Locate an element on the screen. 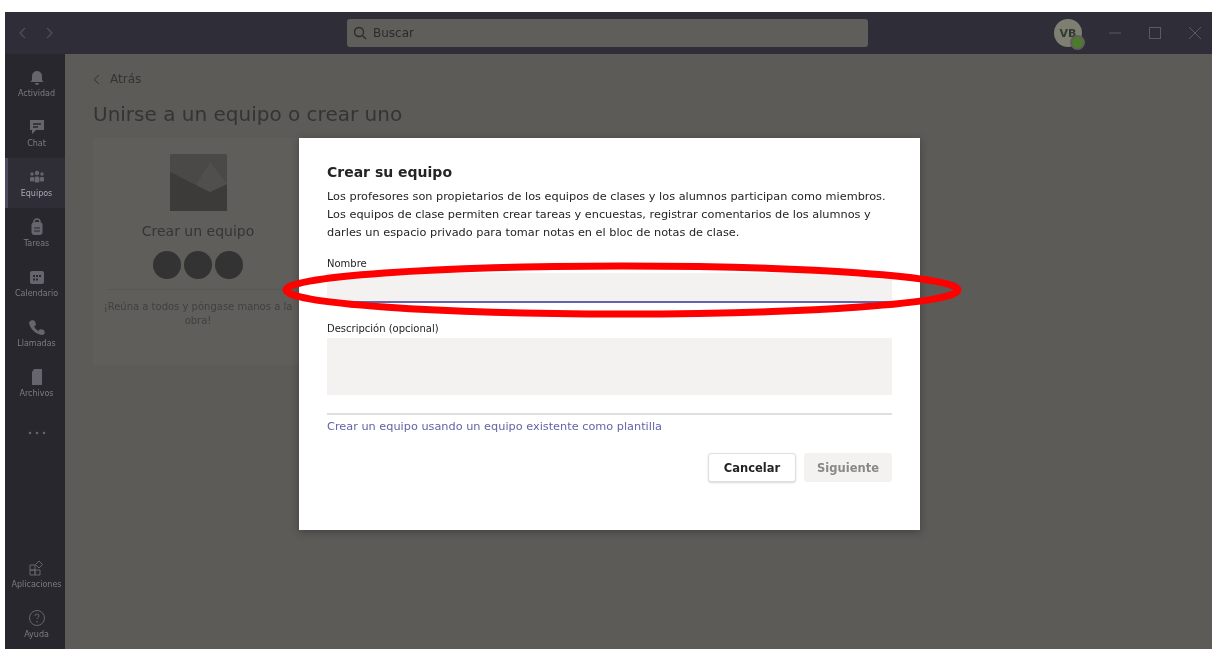  cancel-button: Cancelar is located at coordinates (752, 467).